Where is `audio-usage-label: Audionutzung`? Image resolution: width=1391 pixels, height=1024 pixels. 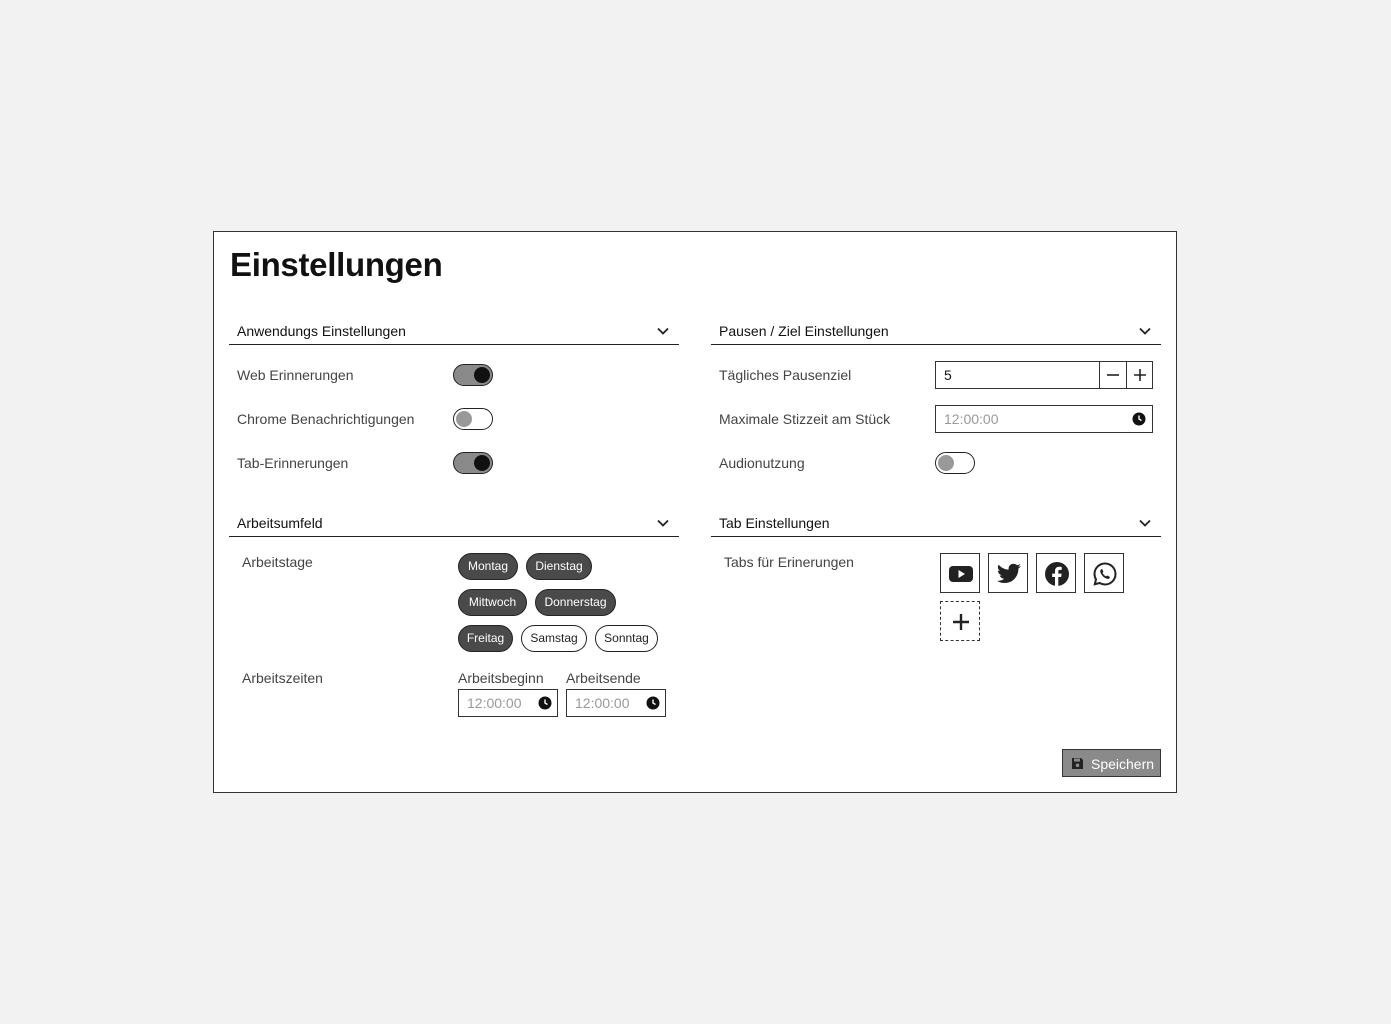 audio-usage-label: Audionutzung is located at coordinates (762, 463).